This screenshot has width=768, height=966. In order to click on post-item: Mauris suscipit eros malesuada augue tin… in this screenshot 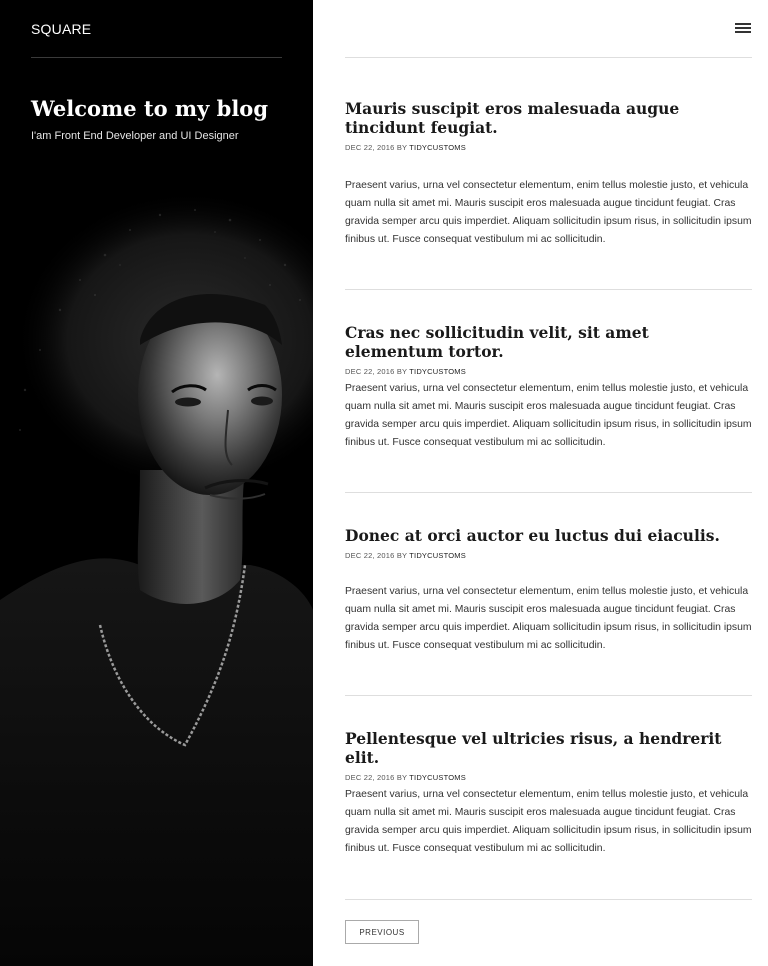, I will do `click(548, 200)`.